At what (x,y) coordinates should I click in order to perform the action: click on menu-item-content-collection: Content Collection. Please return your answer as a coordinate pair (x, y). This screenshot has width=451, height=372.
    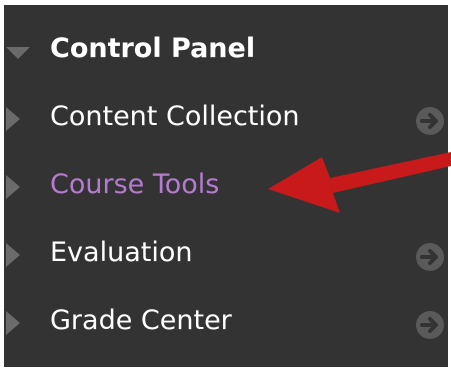
    Looking at the image, I should click on (226, 120).